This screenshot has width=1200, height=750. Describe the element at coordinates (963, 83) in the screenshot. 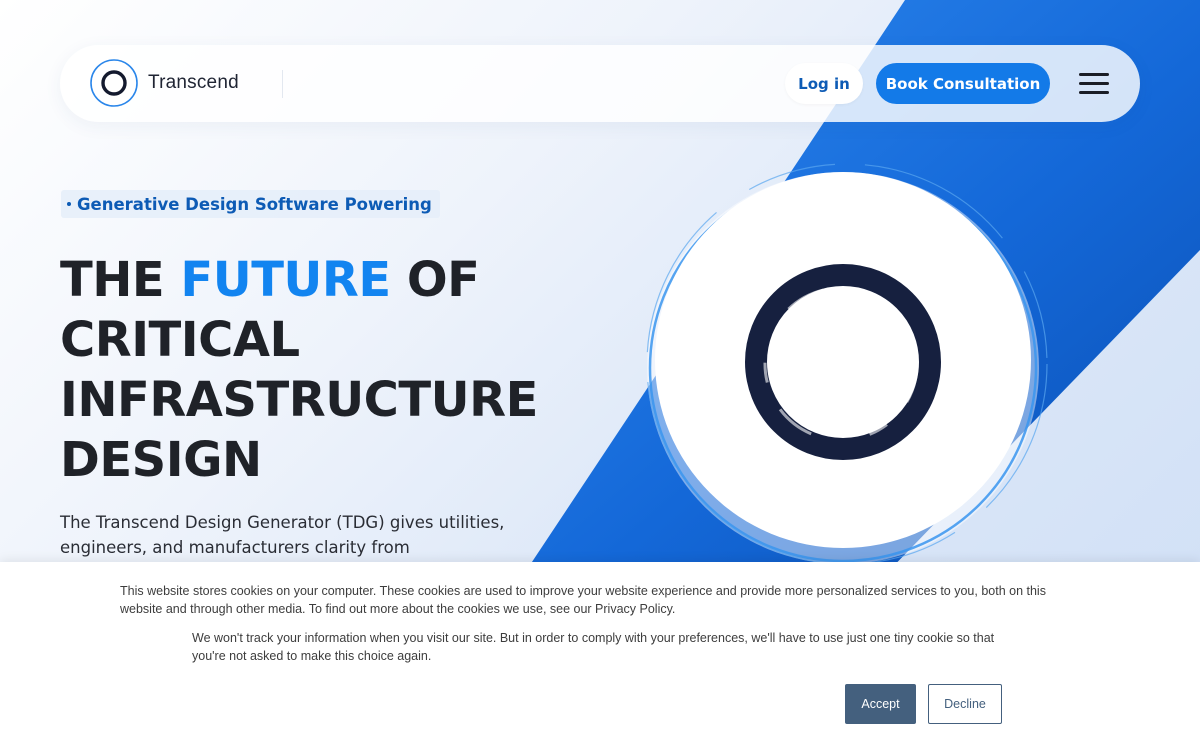

I see `book-consultation-button: Book Consultation` at that location.